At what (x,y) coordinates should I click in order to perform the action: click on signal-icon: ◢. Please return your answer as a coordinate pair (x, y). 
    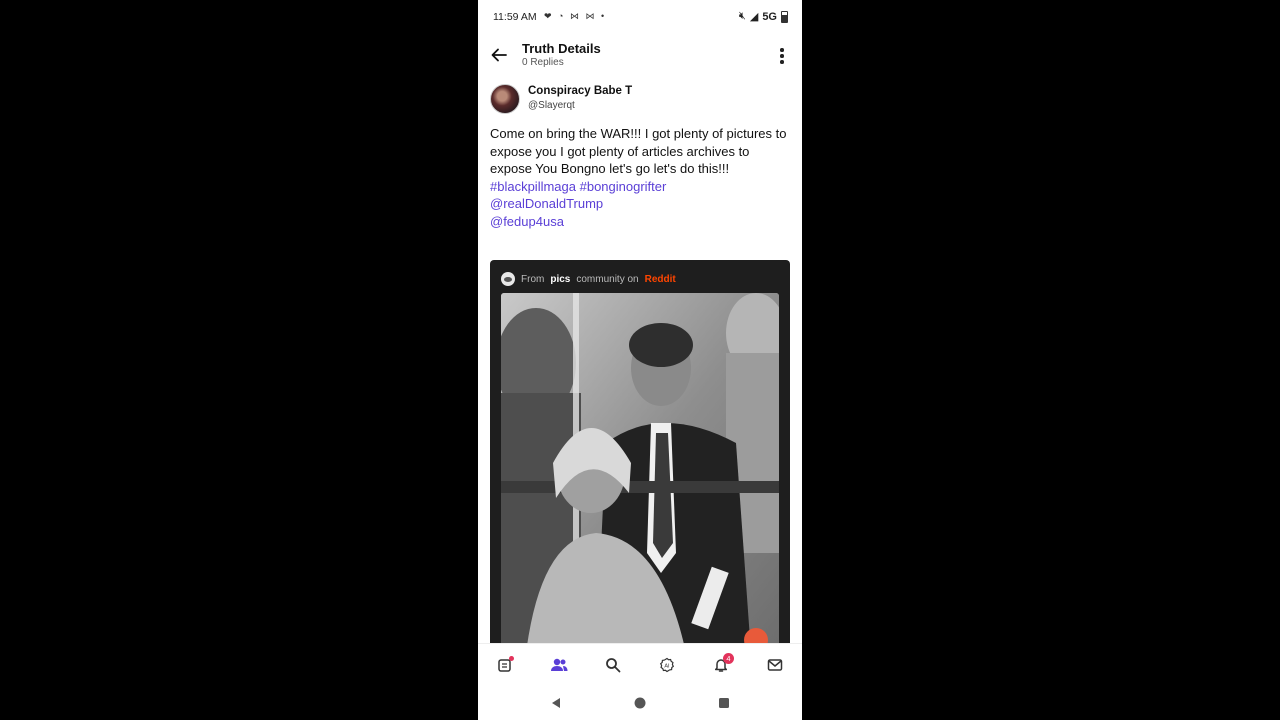
    Looking at the image, I should click on (754, 17).